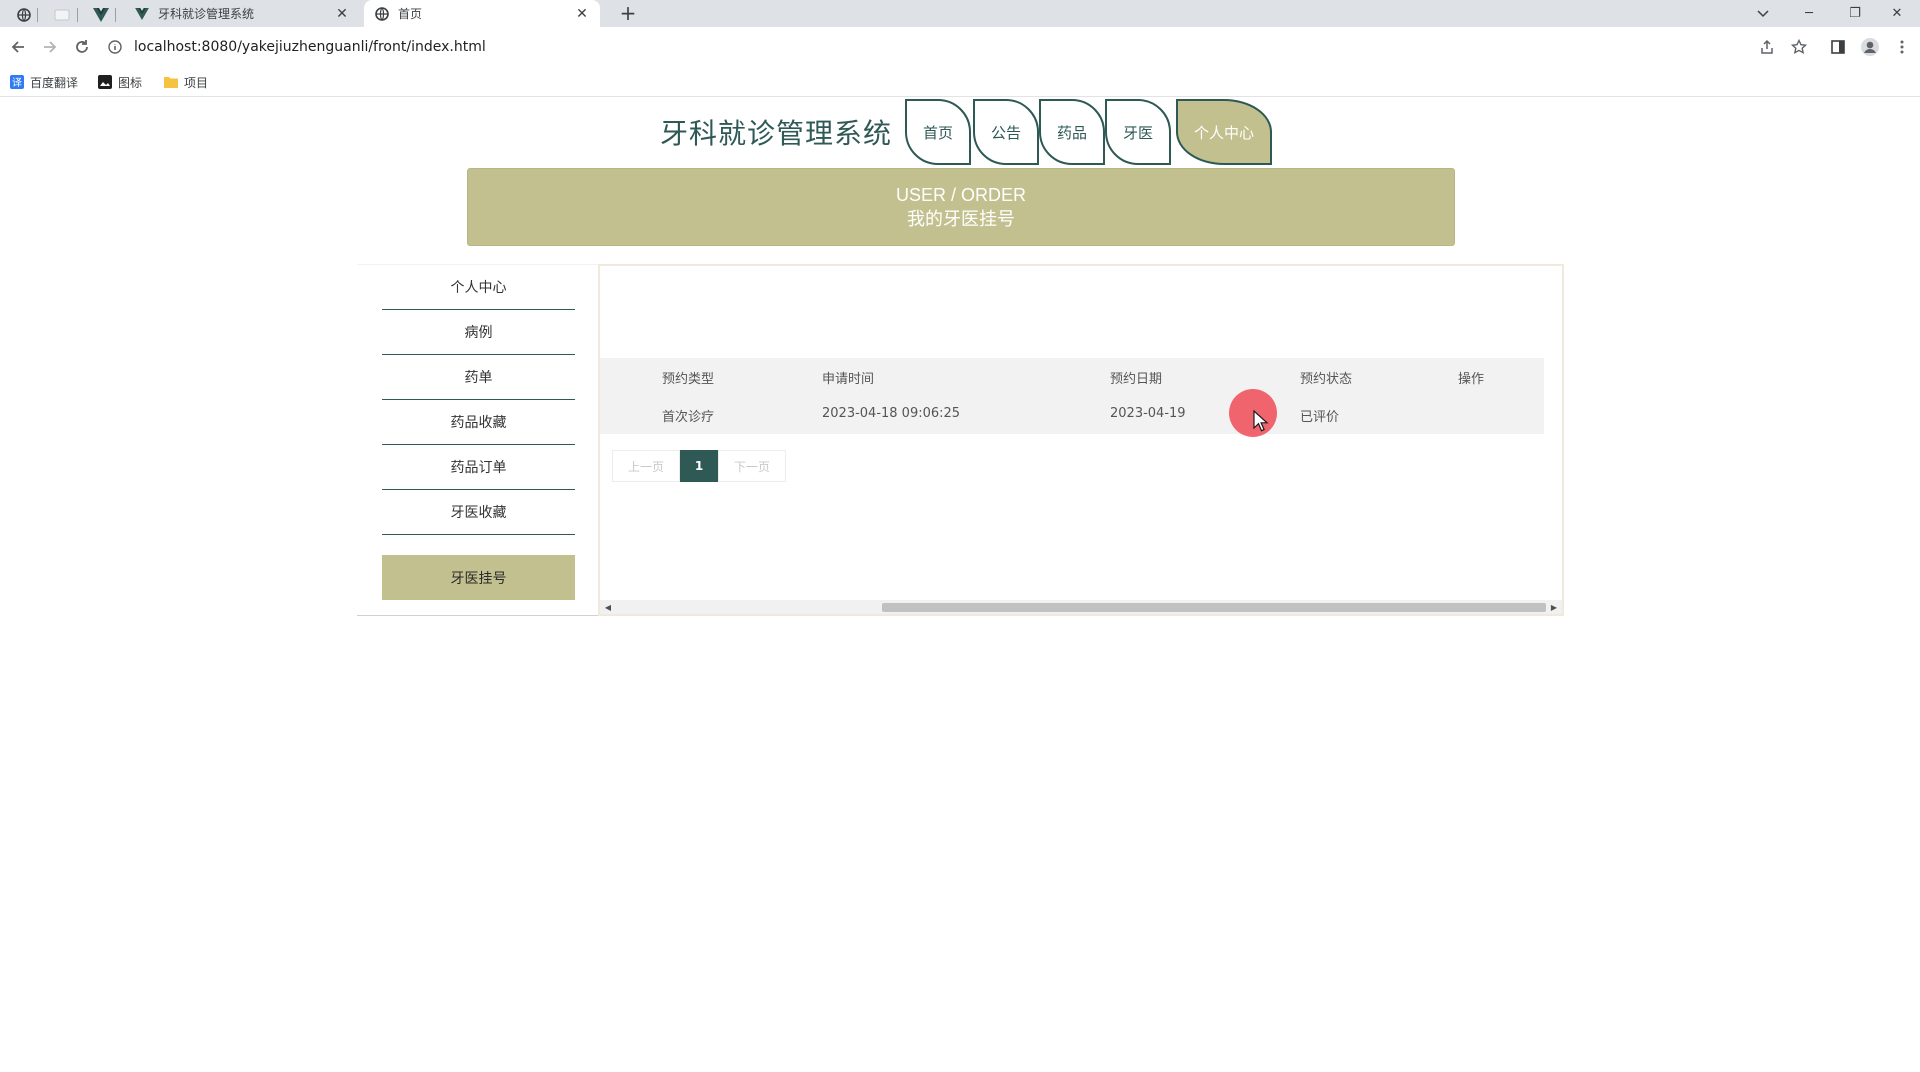  What do you see at coordinates (891, 413) in the screenshot?
I see `table-cell-apply-time: 2023-04-18 09:06:25` at bounding box center [891, 413].